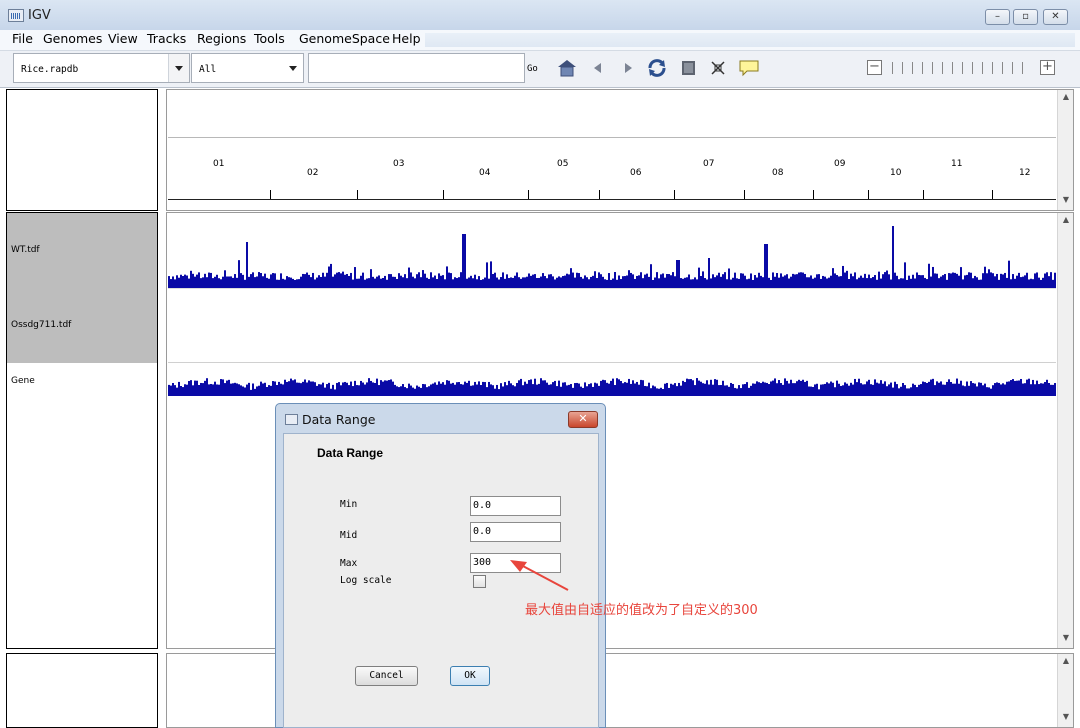  Describe the element at coordinates (218, 164) in the screenshot. I see `chr-label-01: 01` at that location.